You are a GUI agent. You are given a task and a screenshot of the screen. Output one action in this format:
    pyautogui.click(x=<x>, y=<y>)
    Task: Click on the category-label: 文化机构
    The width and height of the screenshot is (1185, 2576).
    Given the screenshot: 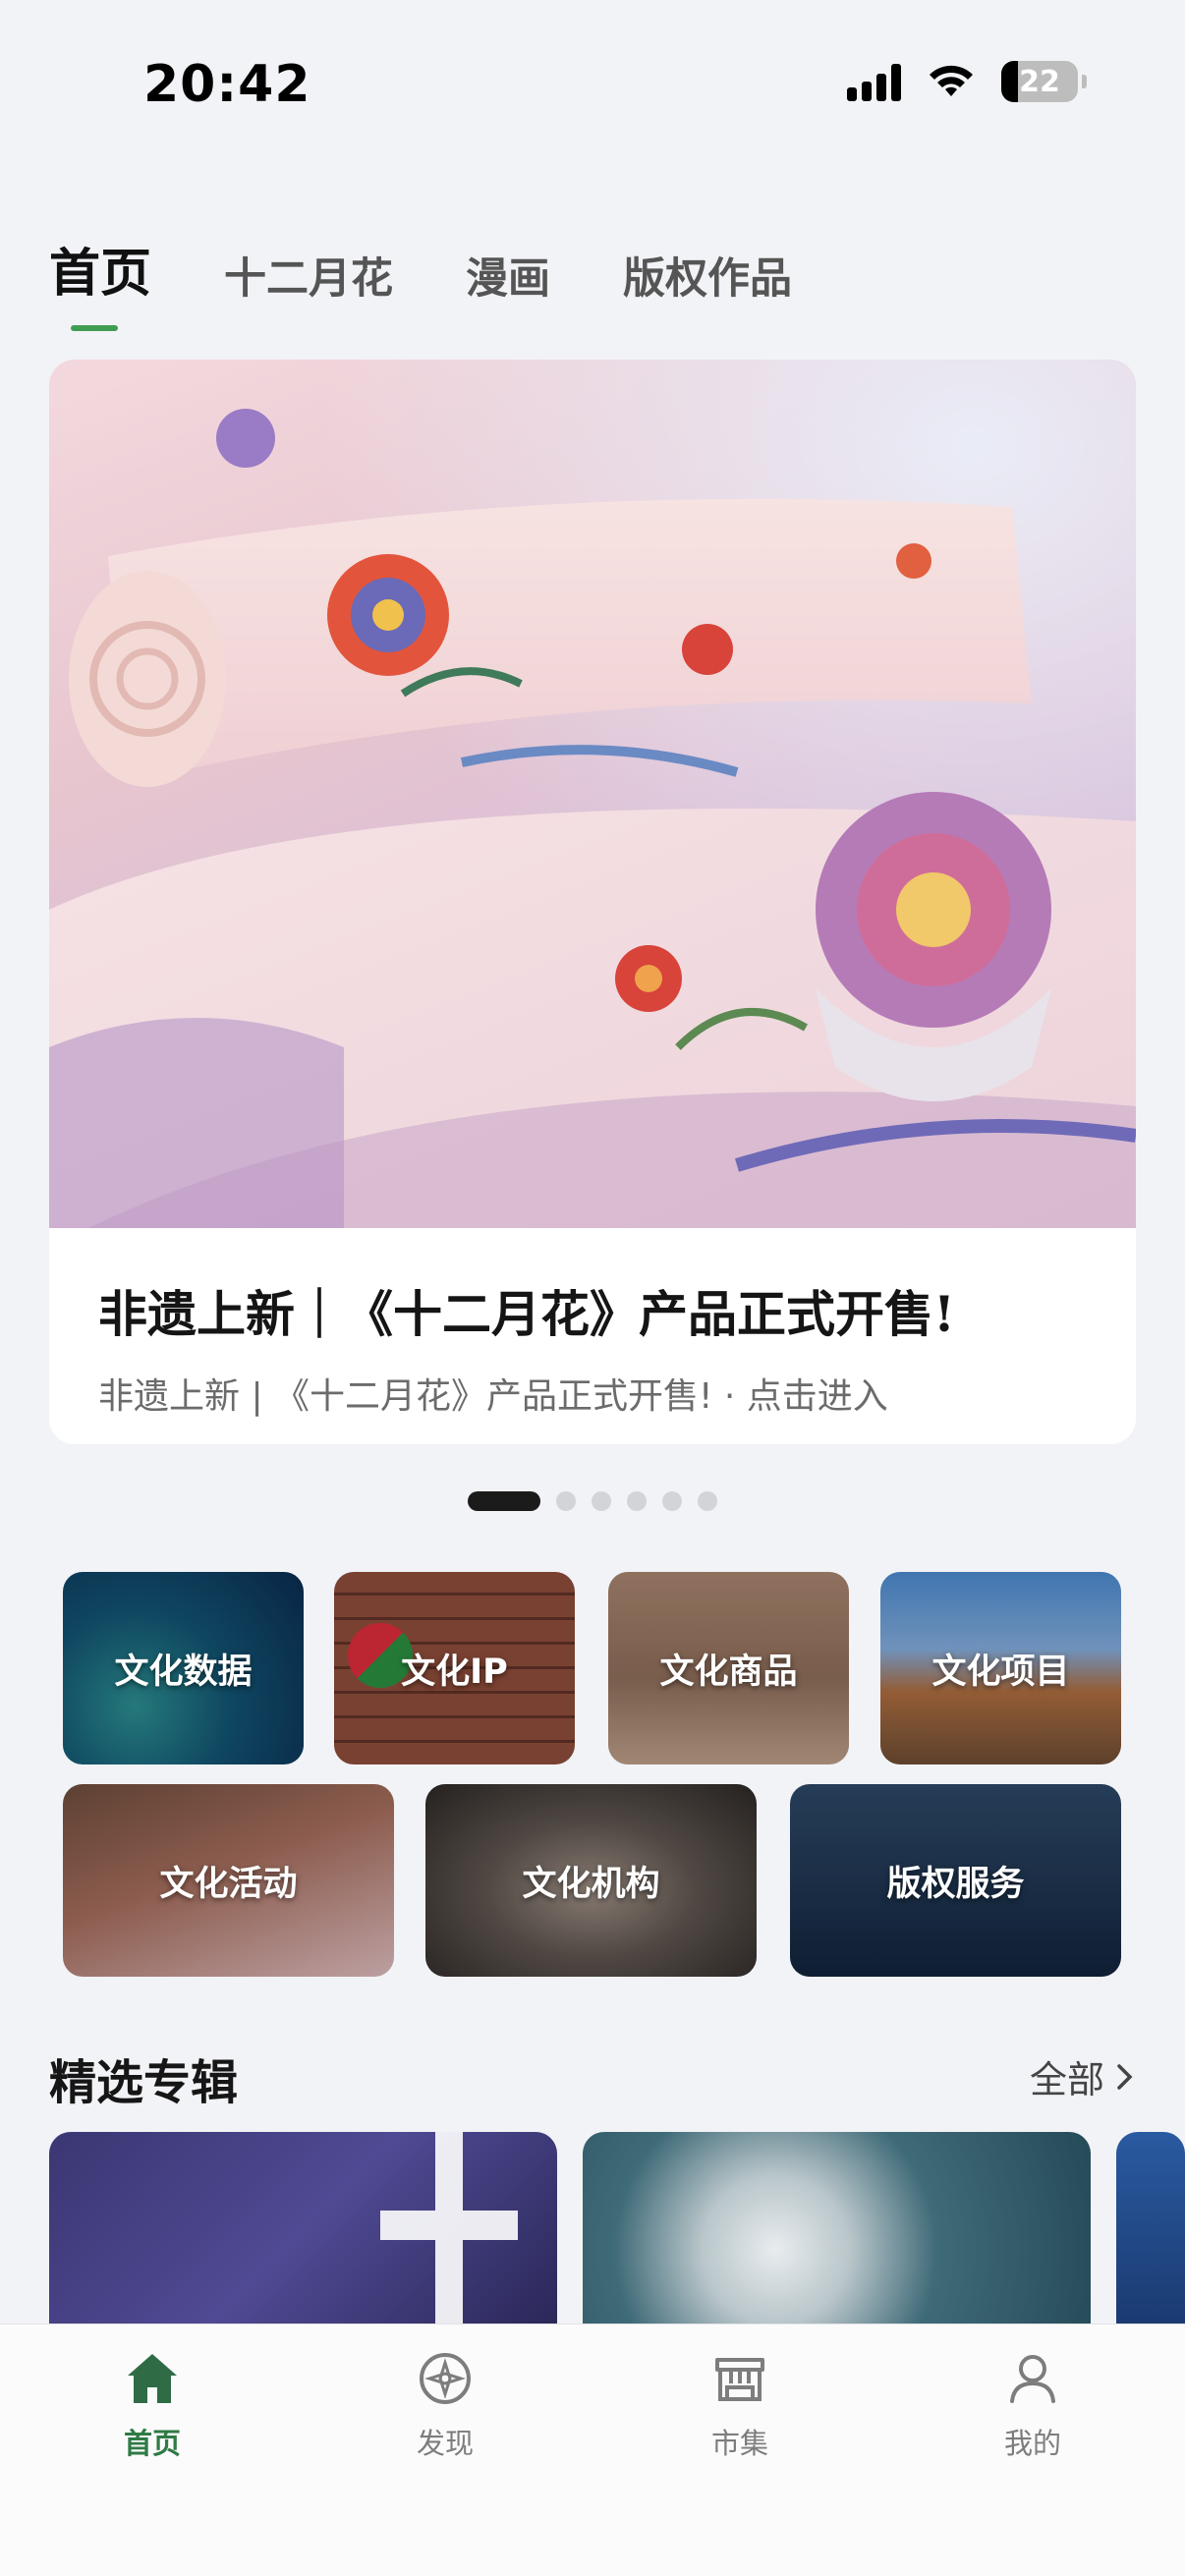 What is the action you would take?
    pyautogui.click(x=591, y=1884)
    